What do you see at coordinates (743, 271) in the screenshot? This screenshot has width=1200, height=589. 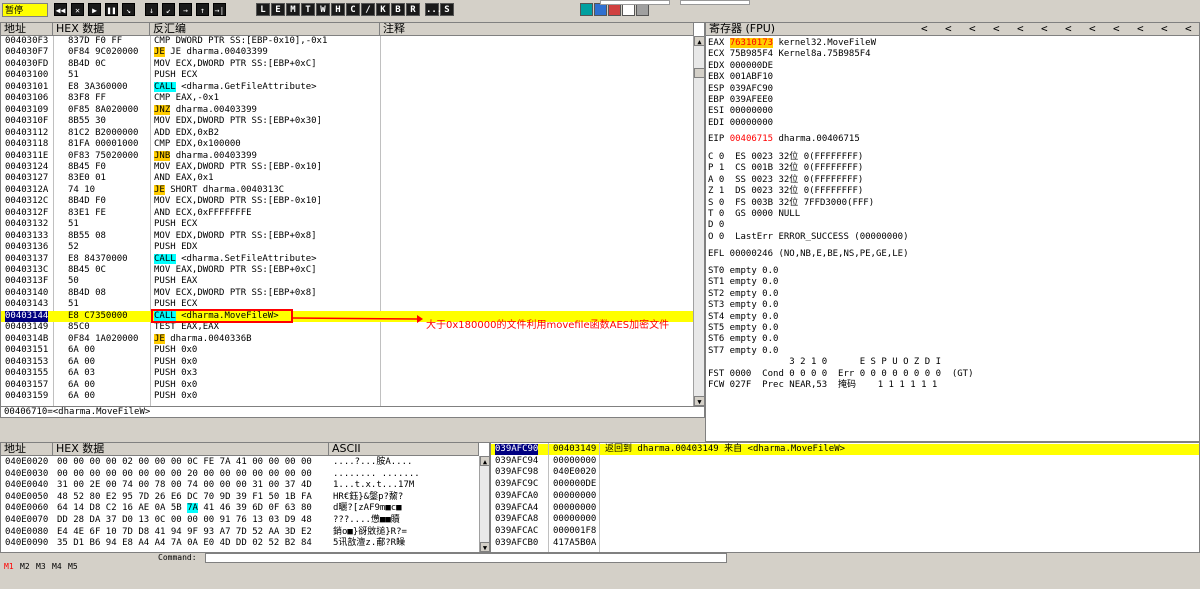 I see `fpu-register: ST0 empty 0.0` at bounding box center [743, 271].